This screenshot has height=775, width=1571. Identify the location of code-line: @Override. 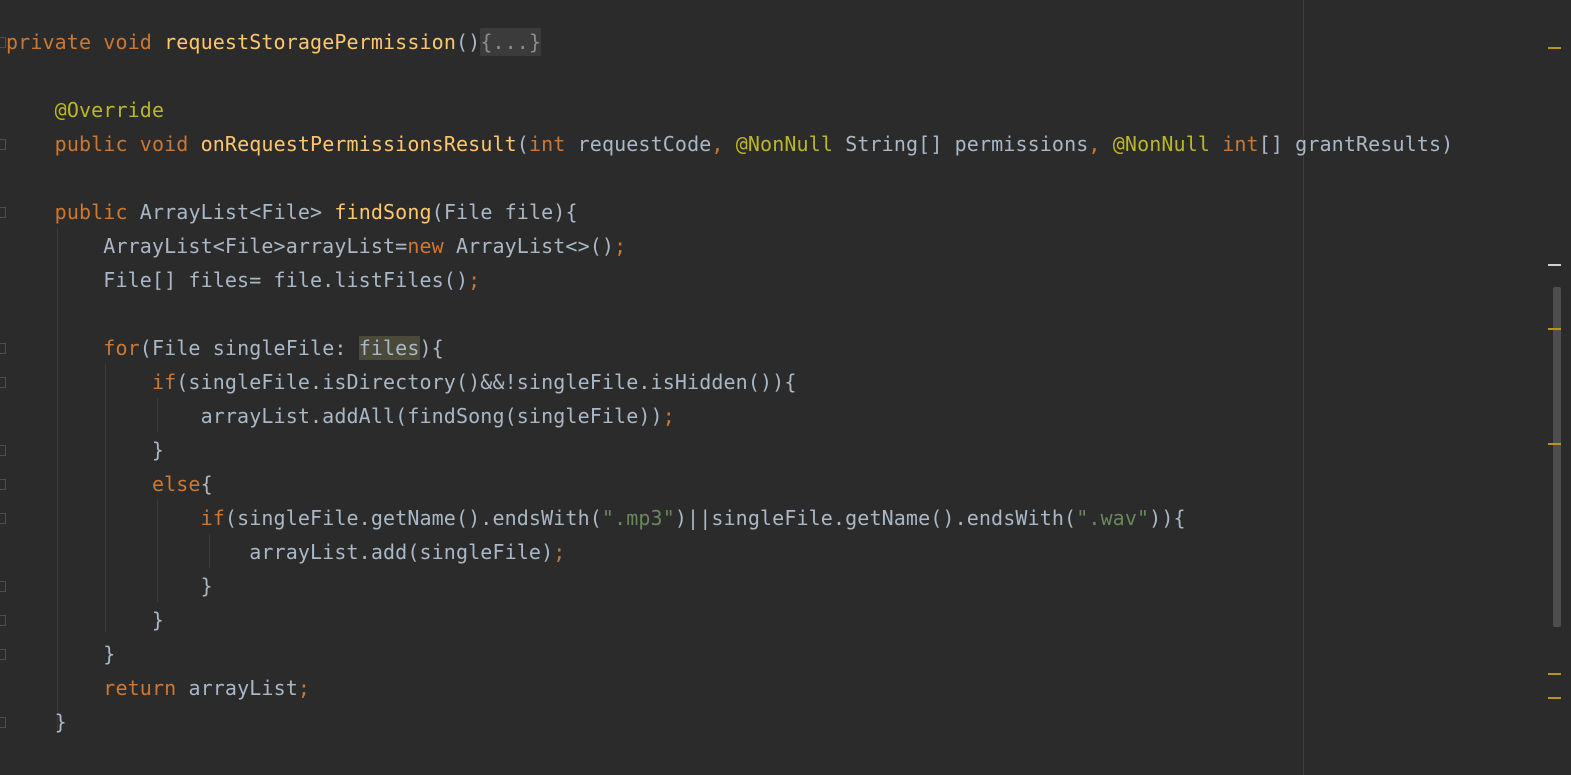
(85, 110).